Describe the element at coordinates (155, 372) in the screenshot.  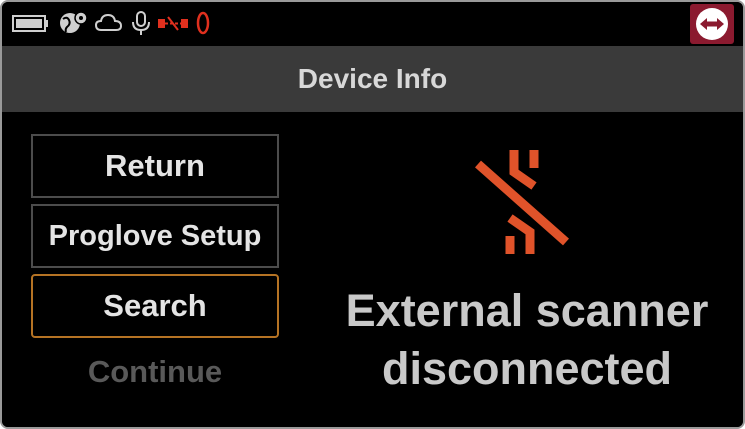
I see `continue-button: Continue` at that location.